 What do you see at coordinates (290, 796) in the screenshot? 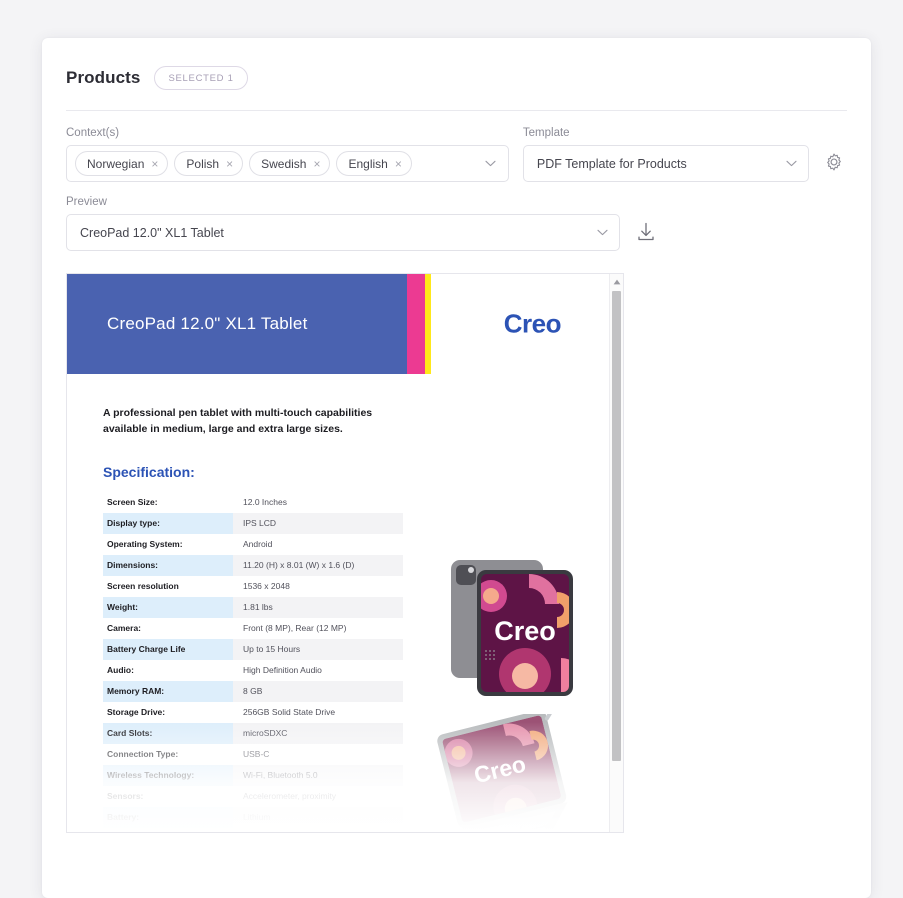
I see `spec-value: Accelerometer, proximity` at bounding box center [290, 796].